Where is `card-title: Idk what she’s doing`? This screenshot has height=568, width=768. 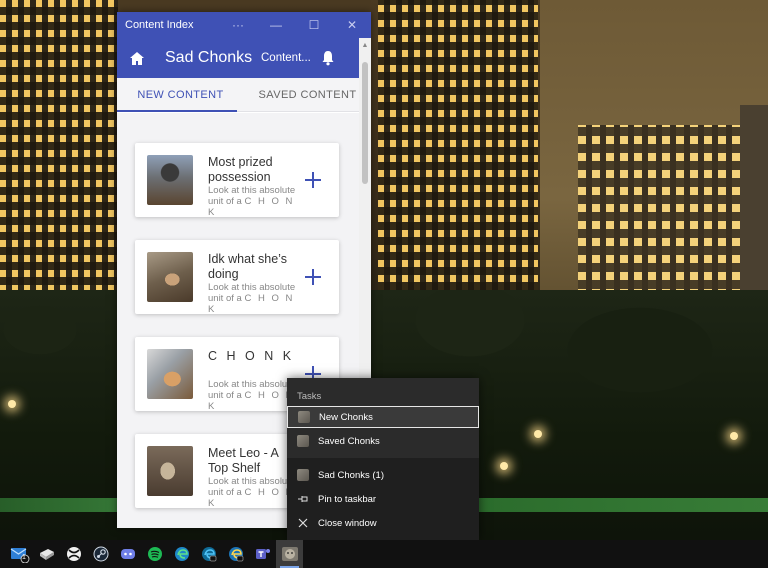 card-title: Idk what she’s doing is located at coordinates (247, 266).